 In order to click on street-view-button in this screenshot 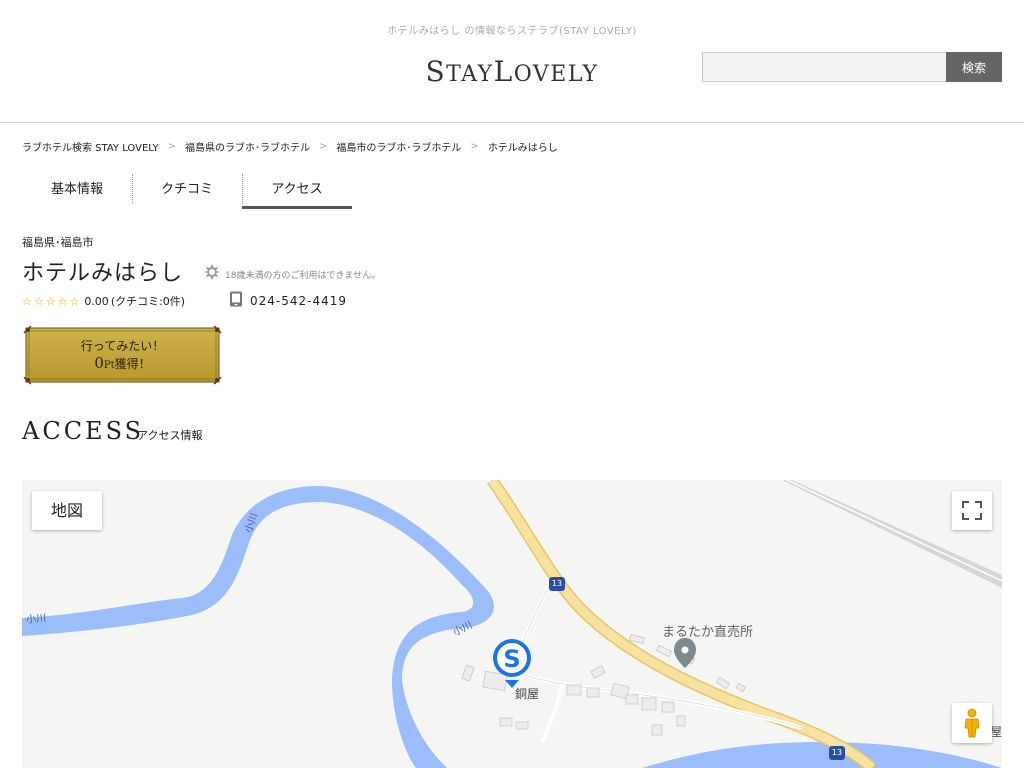, I will do `click(972, 723)`.